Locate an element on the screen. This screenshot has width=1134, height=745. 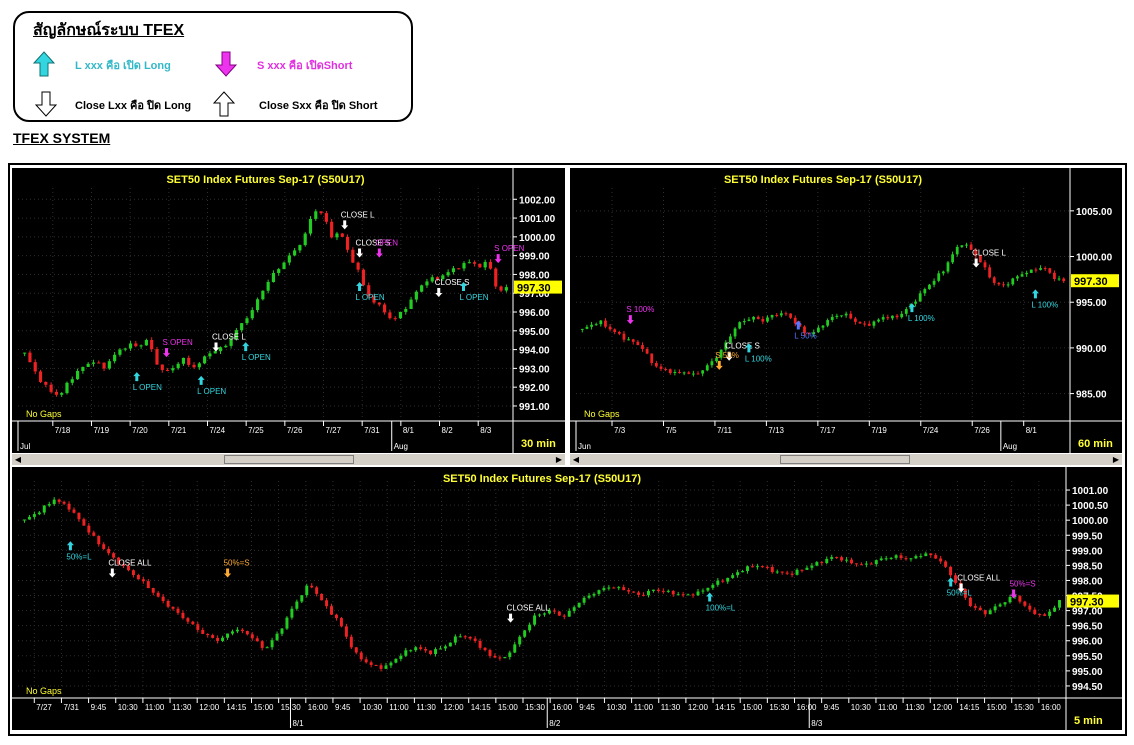
x-tick-label: 10:30 is located at coordinates (372, 707).